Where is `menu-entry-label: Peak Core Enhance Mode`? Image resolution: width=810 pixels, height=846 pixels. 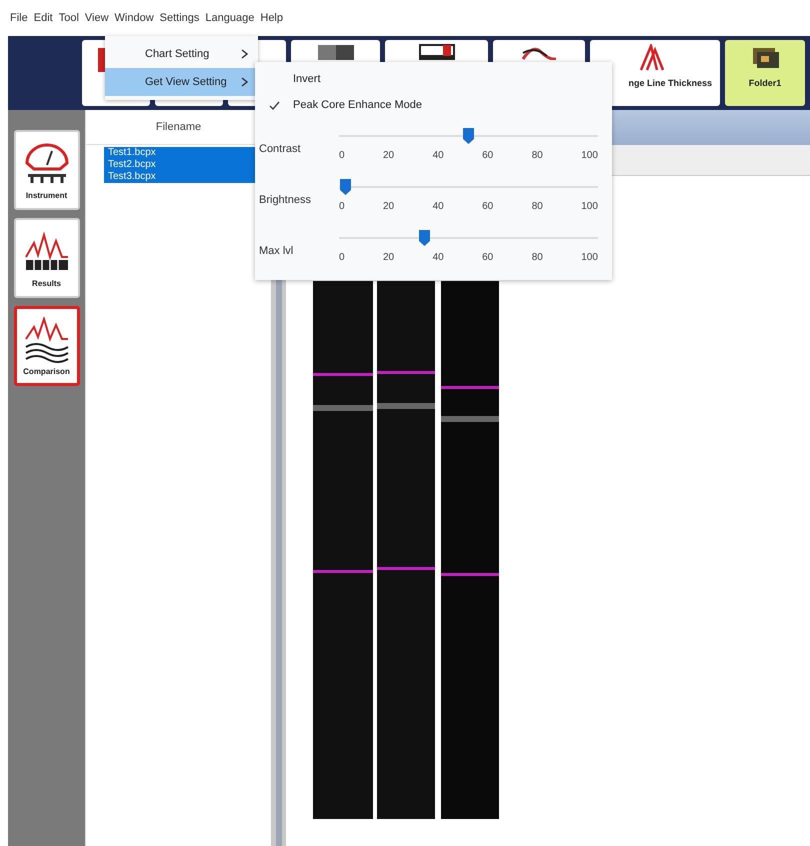
menu-entry-label: Peak Core Enhance Mode is located at coordinates (357, 105).